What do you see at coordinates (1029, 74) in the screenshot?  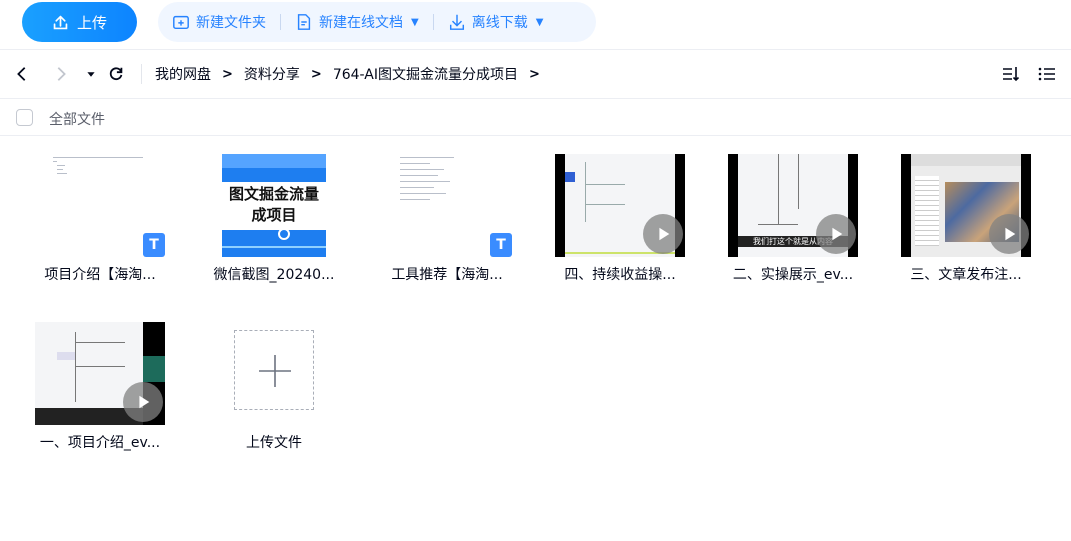 I see `view-controls` at bounding box center [1029, 74].